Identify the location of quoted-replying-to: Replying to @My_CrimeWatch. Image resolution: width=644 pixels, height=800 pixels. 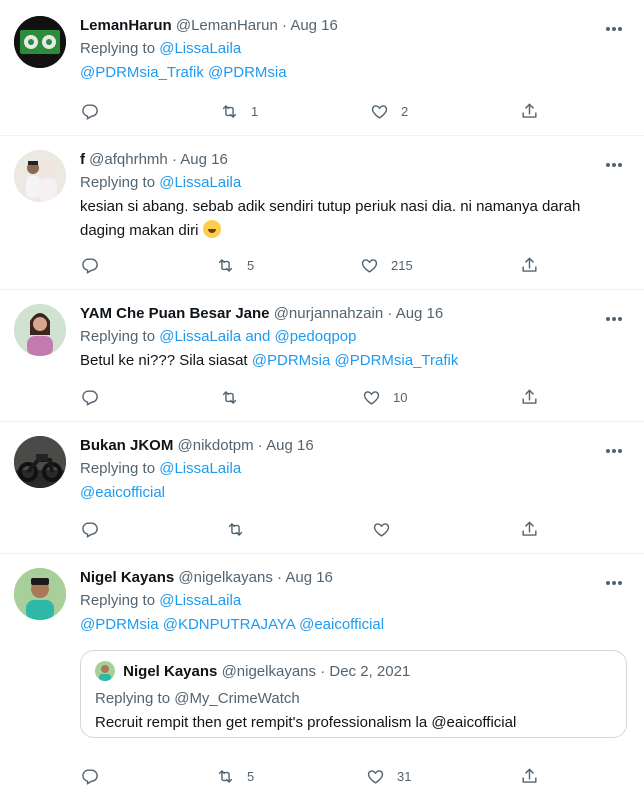
(197, 698).